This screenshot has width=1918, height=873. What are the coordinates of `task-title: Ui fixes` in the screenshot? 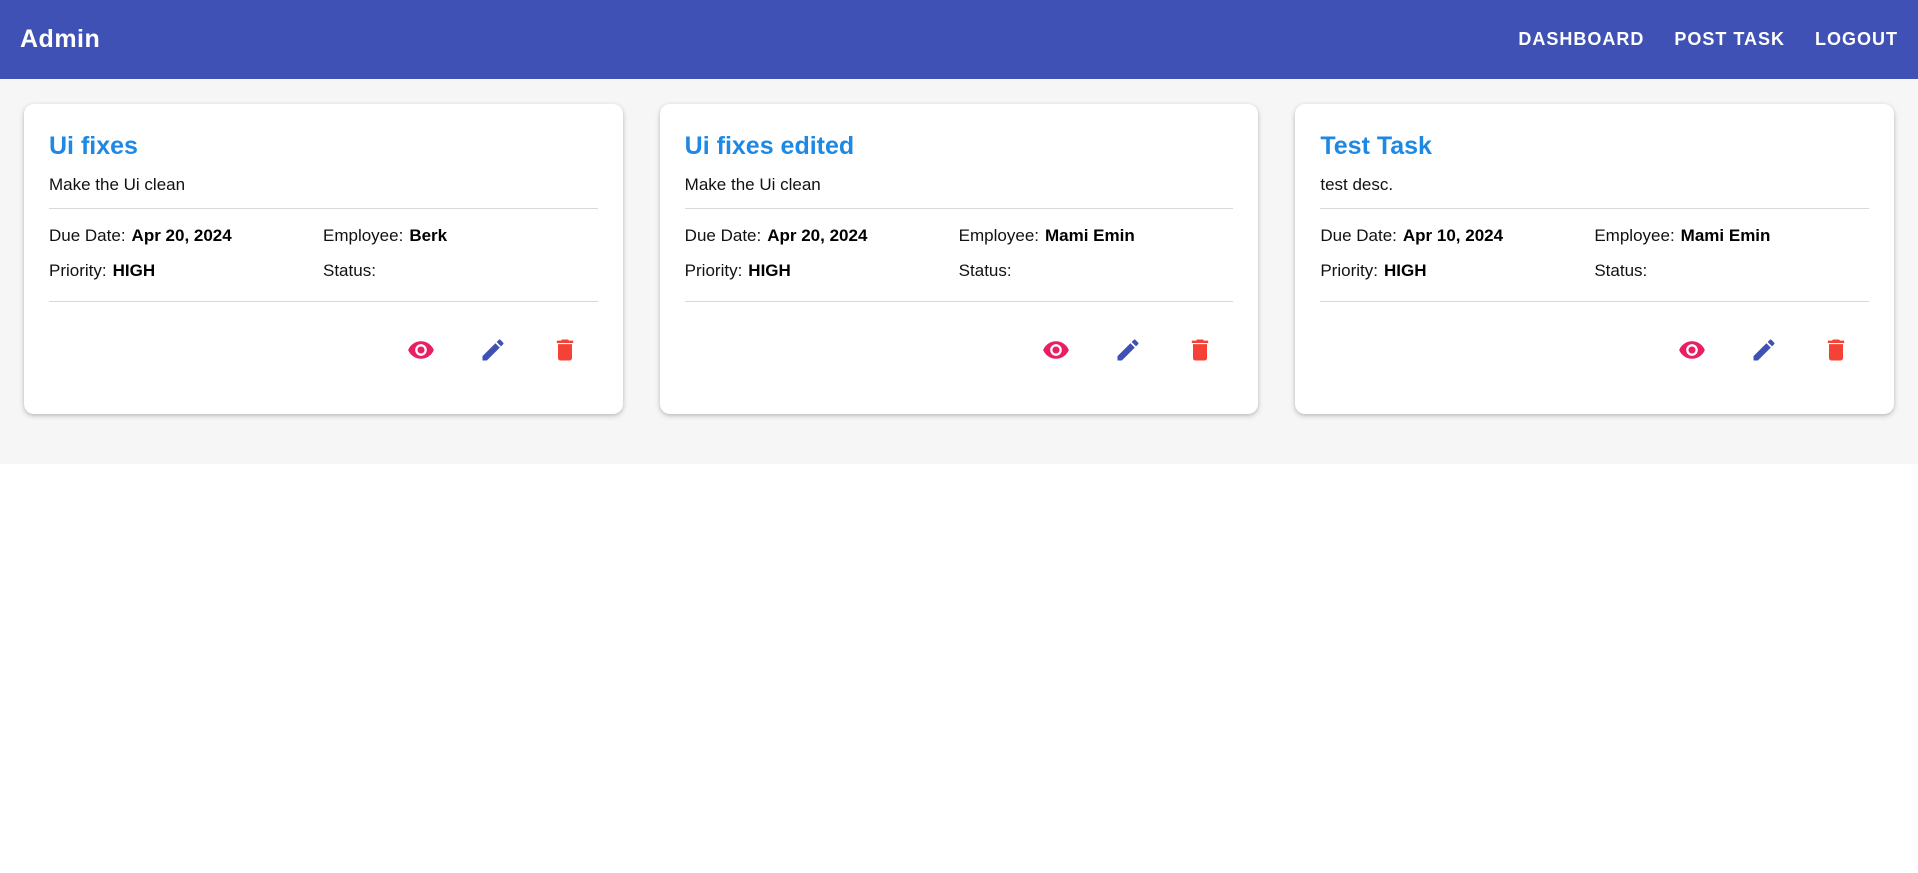 It's located at (93, 146).